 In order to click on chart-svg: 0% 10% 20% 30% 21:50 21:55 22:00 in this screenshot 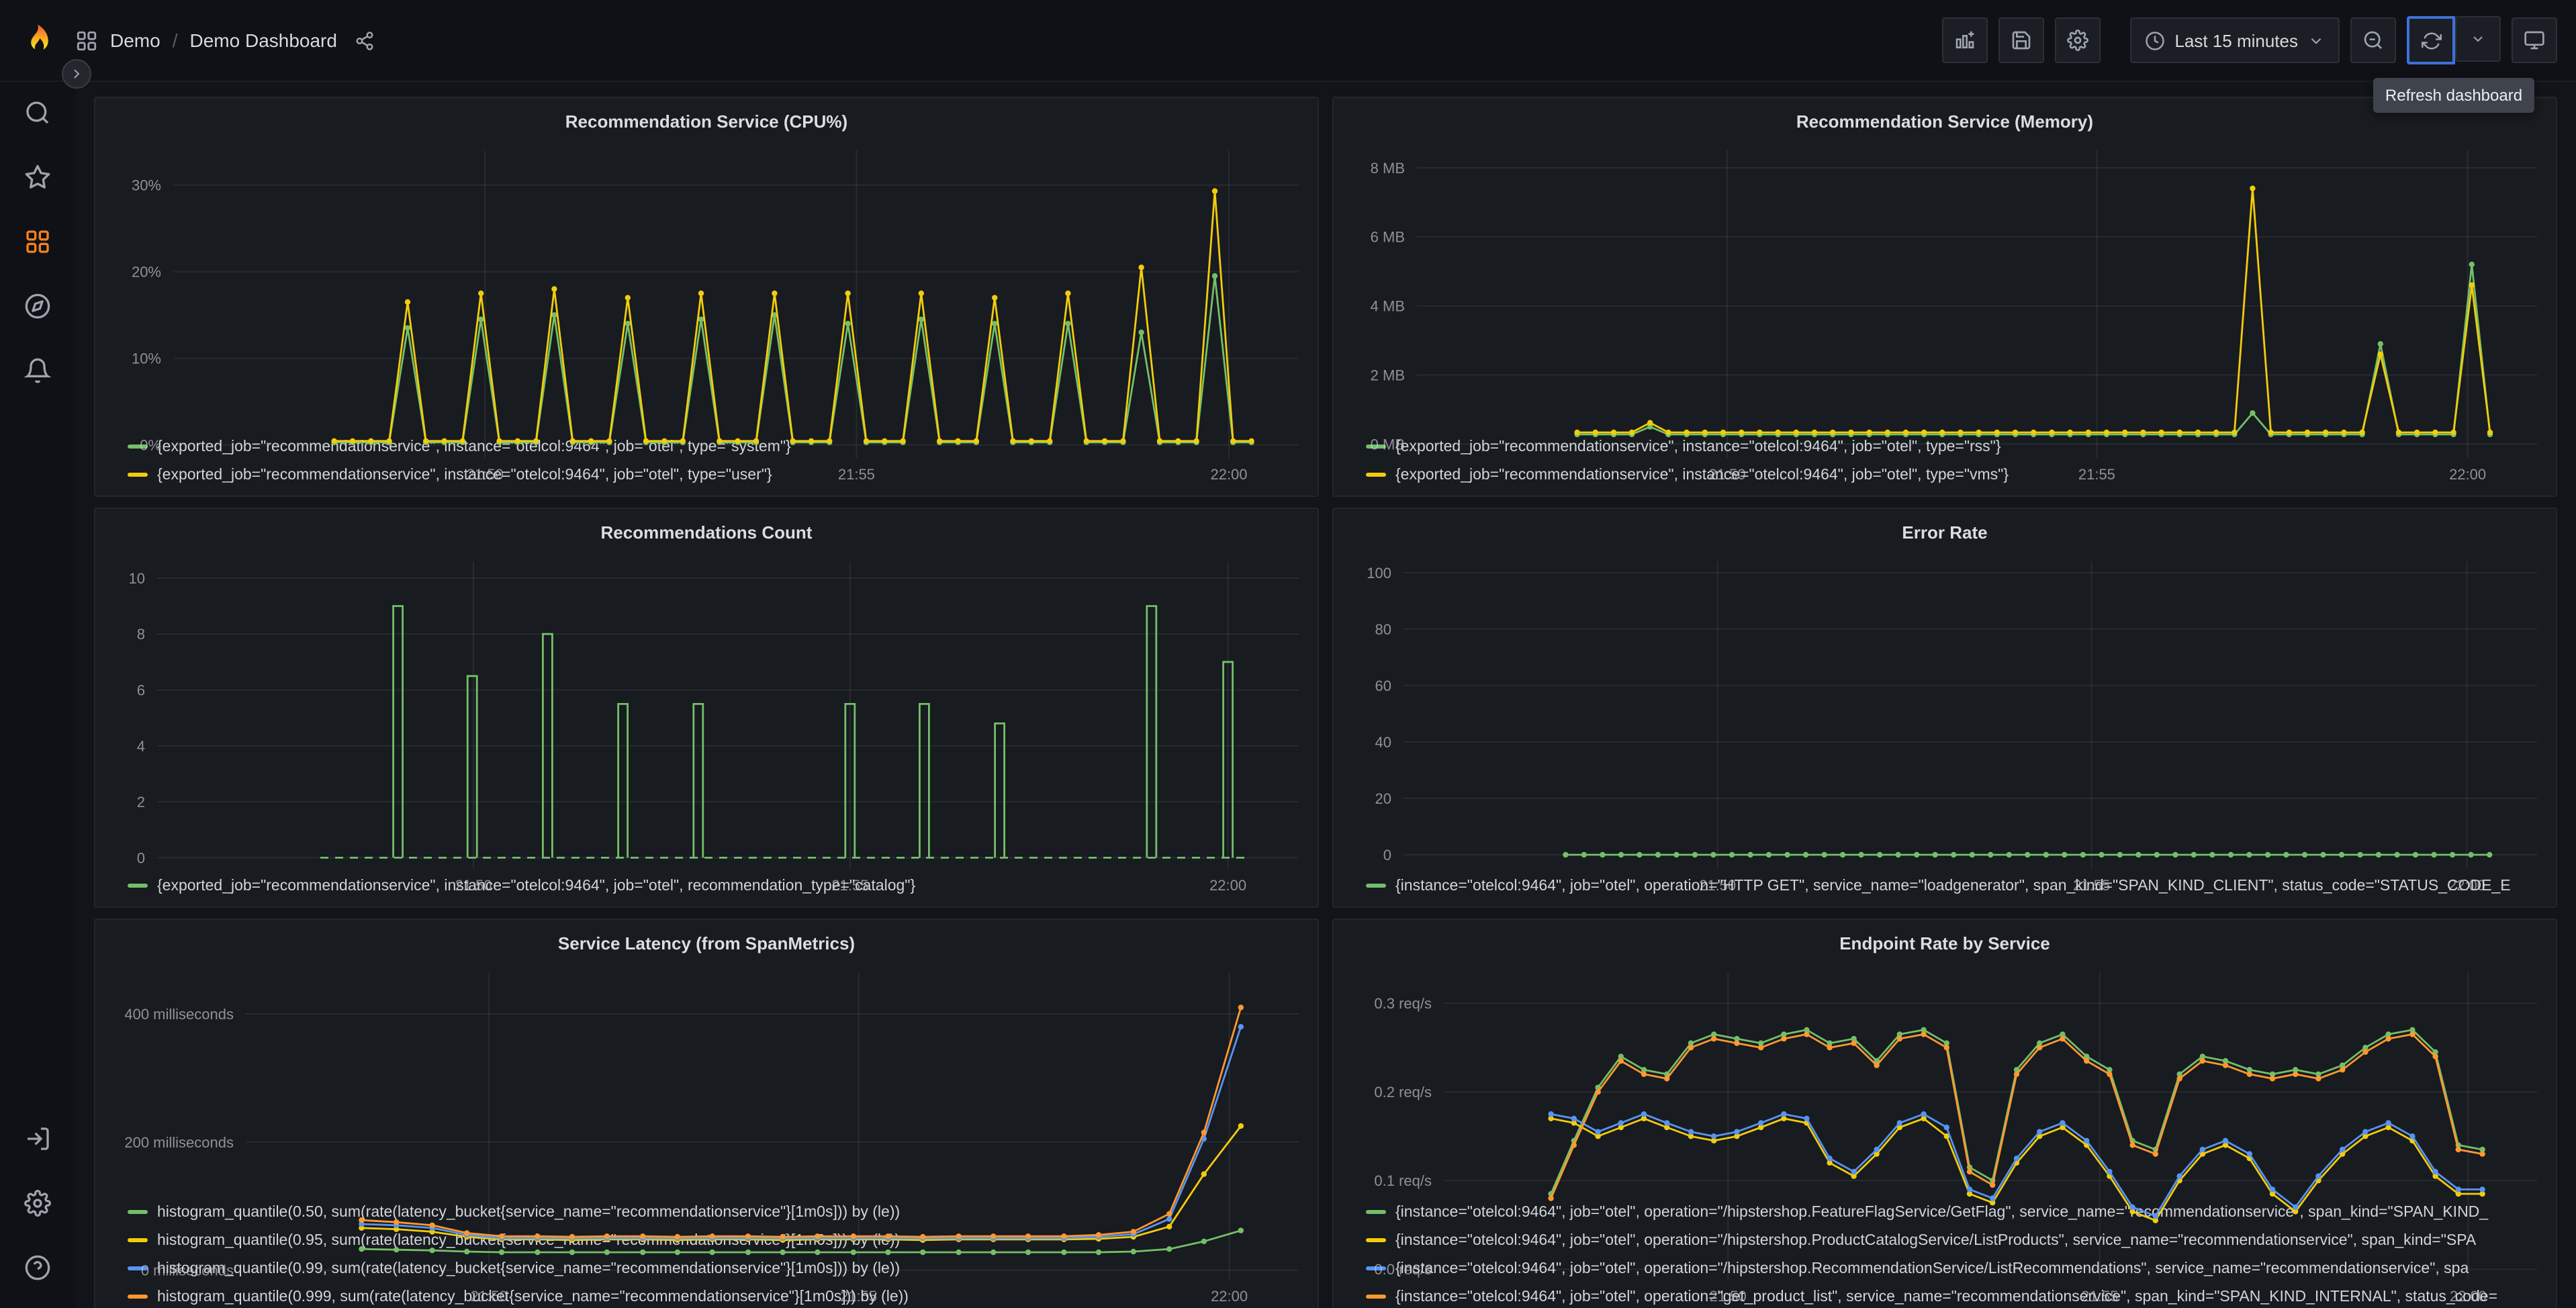, I will do `click(706, 314)`.